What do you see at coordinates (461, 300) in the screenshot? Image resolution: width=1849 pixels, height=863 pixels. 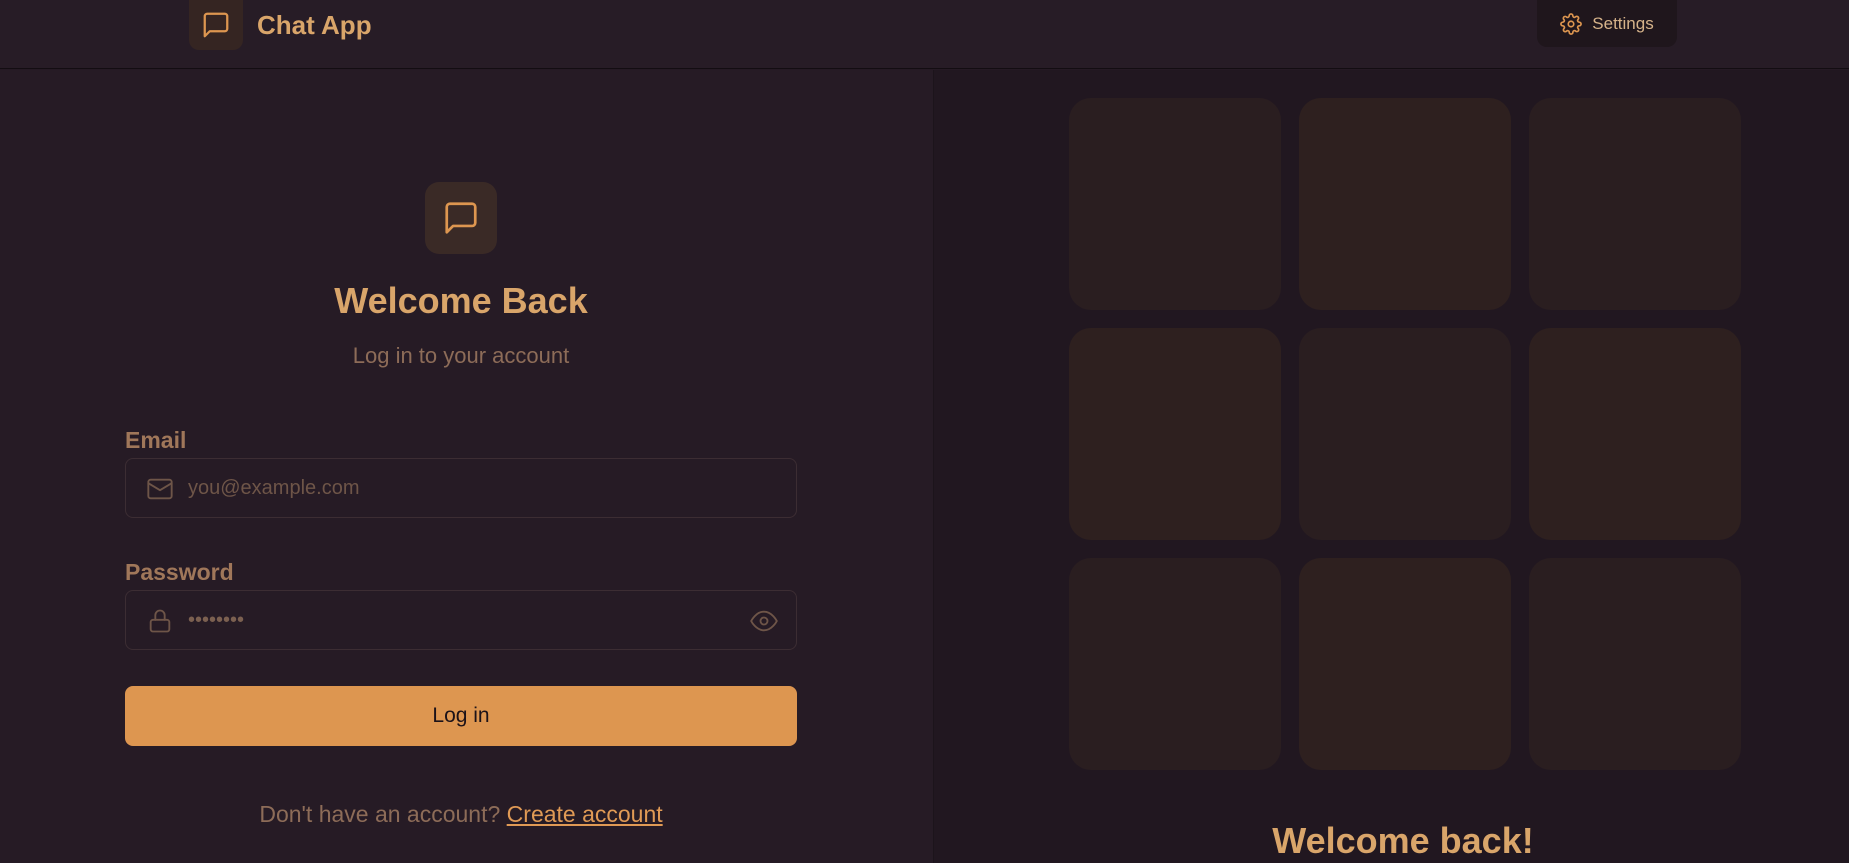 I see `page-title: Welcome Back` at bounding box center [461, 300].